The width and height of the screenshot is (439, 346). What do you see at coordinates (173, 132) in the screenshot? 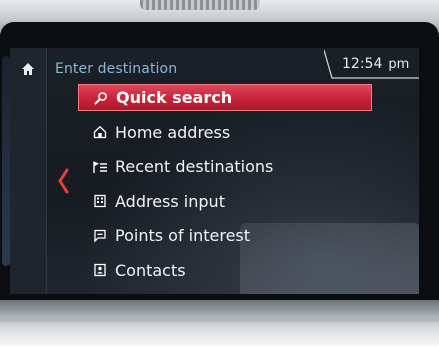
I see `menu-item-label: Home address` at bounding box center [173, 132].